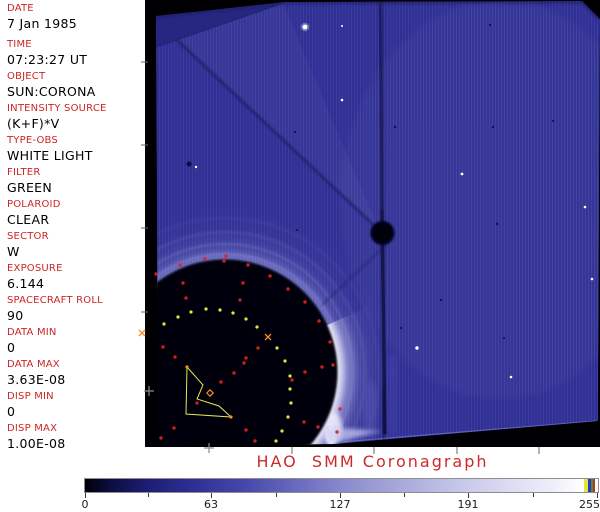 The width and height of the screenshot is (600, 512). What do you see at coordinates (55, 309) in the screenshot?
I see `metadata-field: SPACECRAFT ROLL 90` at bounding box center [55, 309].